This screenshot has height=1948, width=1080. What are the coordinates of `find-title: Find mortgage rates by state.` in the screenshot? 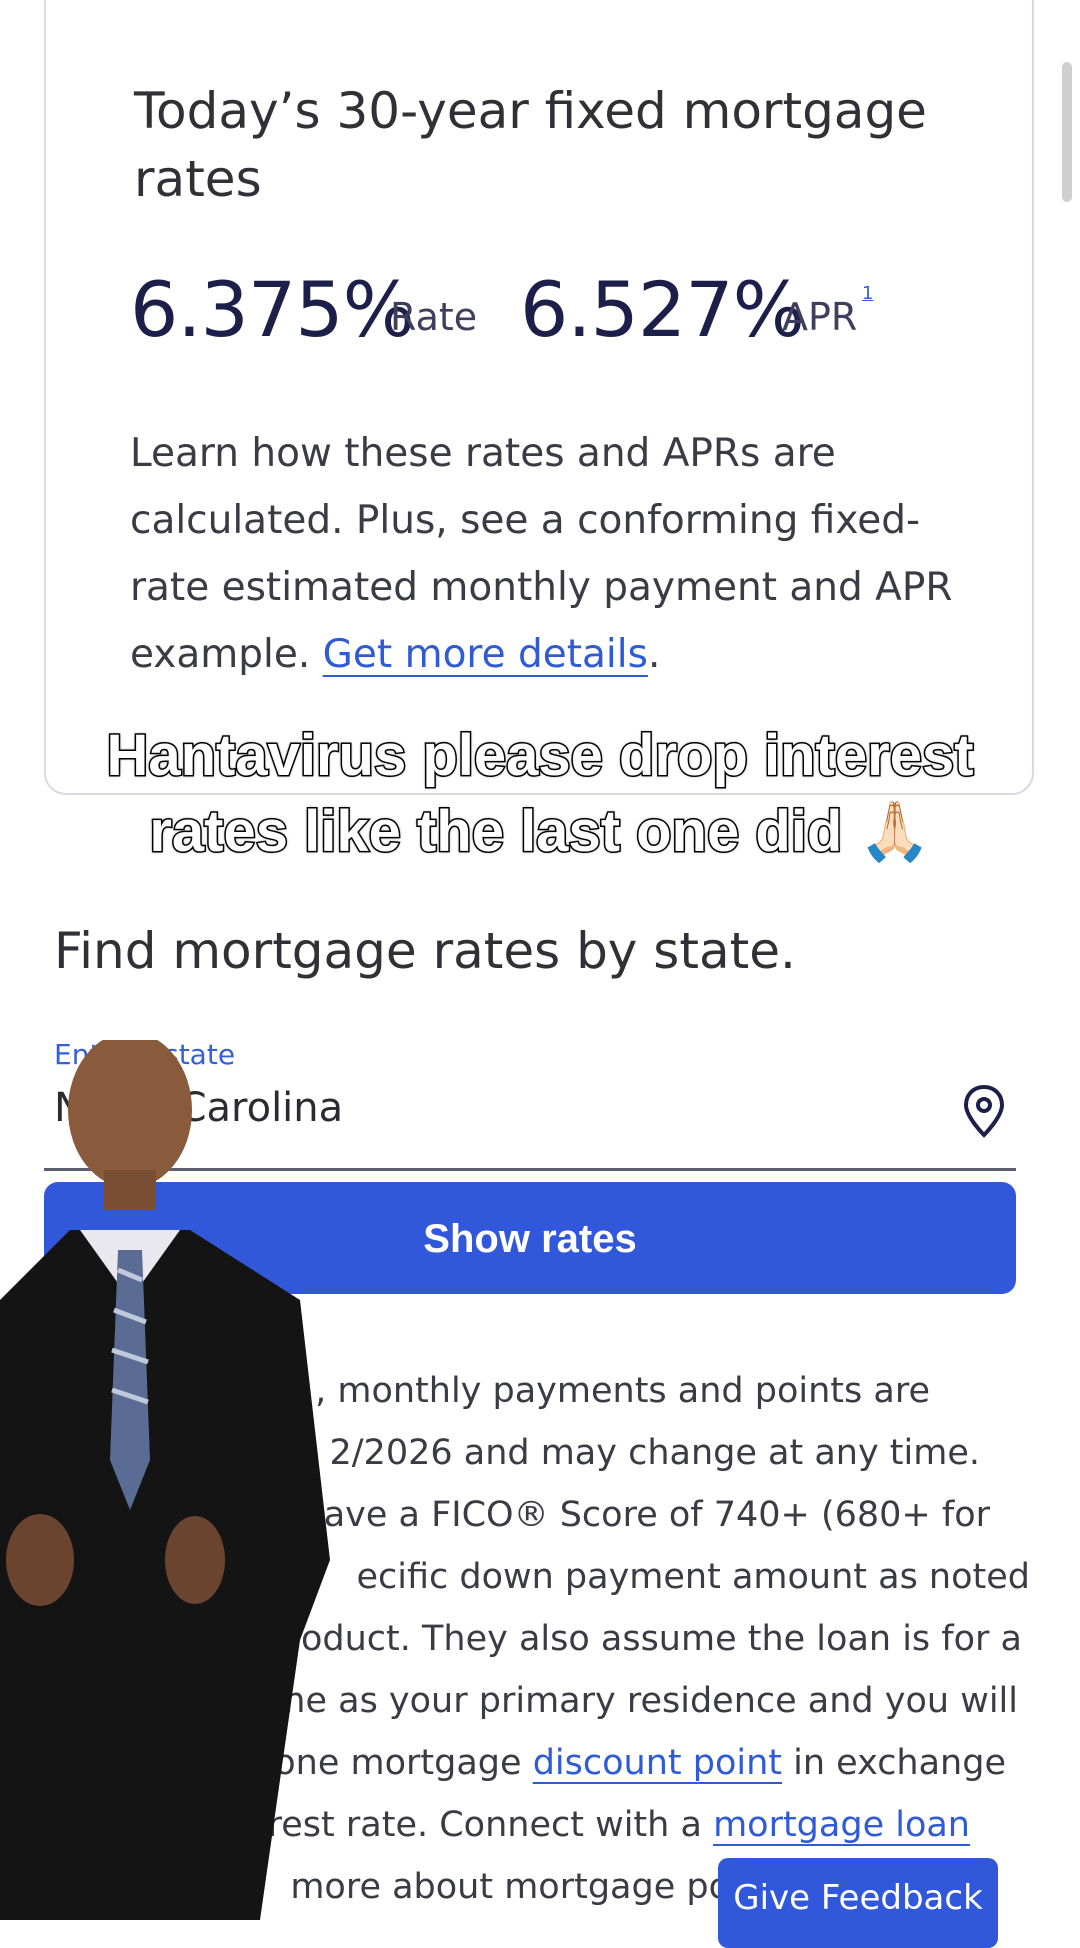 It's located at (425, 951).